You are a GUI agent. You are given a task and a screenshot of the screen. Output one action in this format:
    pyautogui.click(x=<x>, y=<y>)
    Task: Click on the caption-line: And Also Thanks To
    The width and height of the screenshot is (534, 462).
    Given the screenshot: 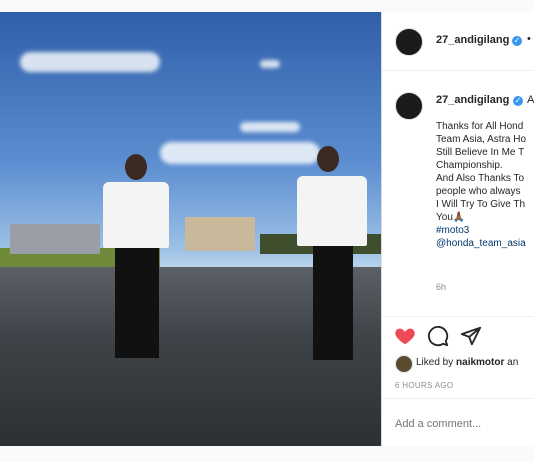 What is the action you would take?
    pyautogui.click(x=480, y=178)
    